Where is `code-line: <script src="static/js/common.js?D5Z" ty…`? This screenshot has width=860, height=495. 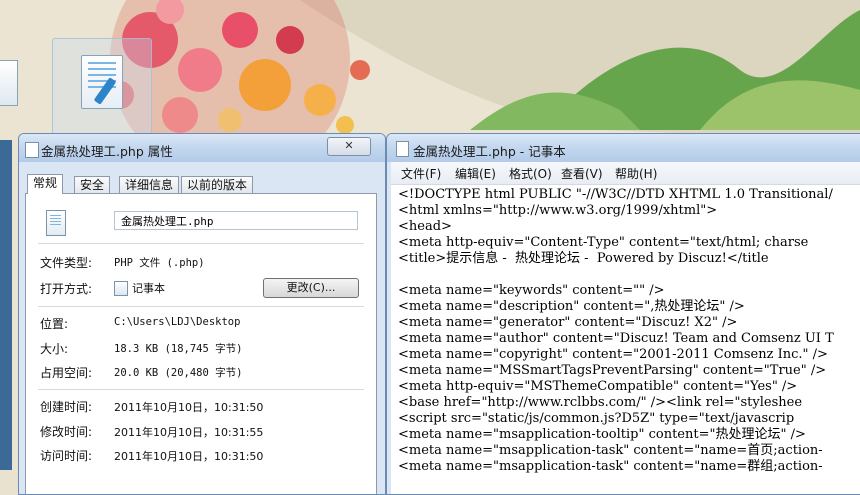 code-line: <script src="static/js/common.js?D5Z" ty… is located at coordinates (596, 418).